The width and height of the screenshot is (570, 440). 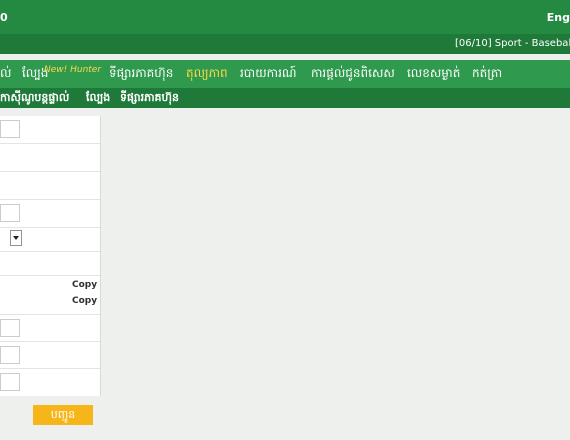 What do you see at coordinates (487, 74) in the screenshot?
I see `nav-item-record: កត់ត្រា` at bounding box center [487, 74].